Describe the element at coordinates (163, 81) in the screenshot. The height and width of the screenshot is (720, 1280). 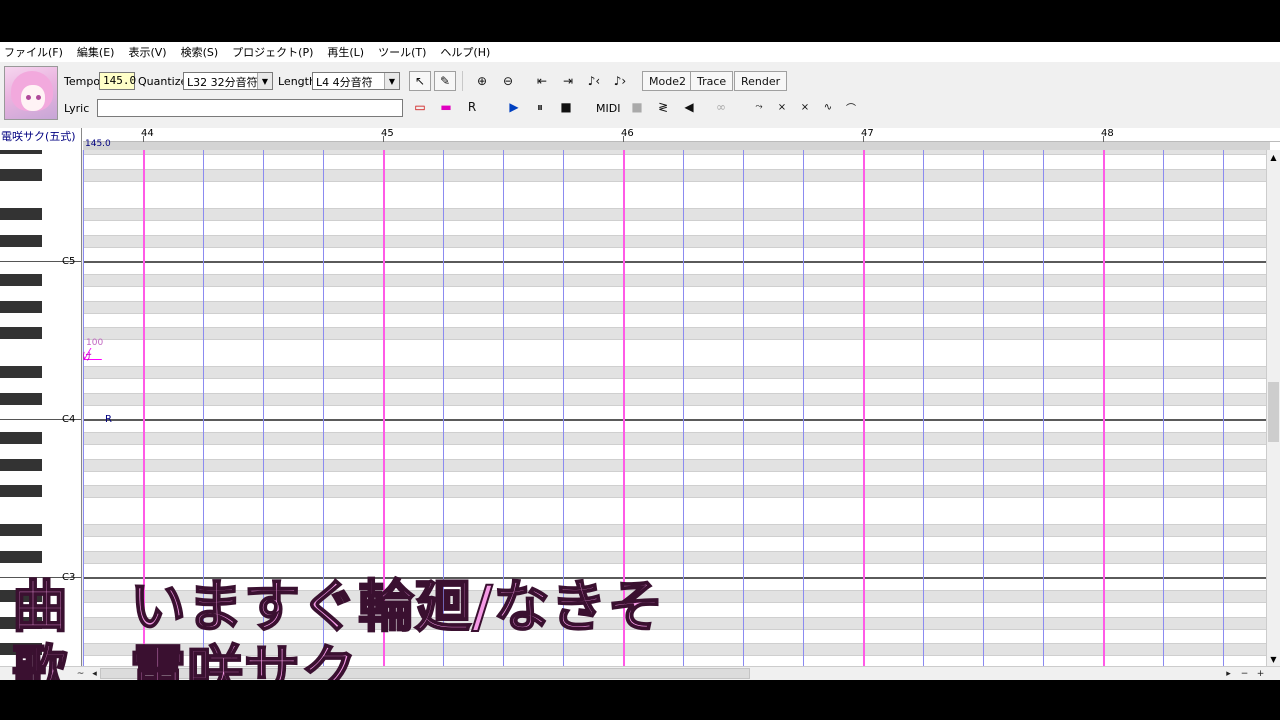
I see `quantize-label: Quantize` at that location.